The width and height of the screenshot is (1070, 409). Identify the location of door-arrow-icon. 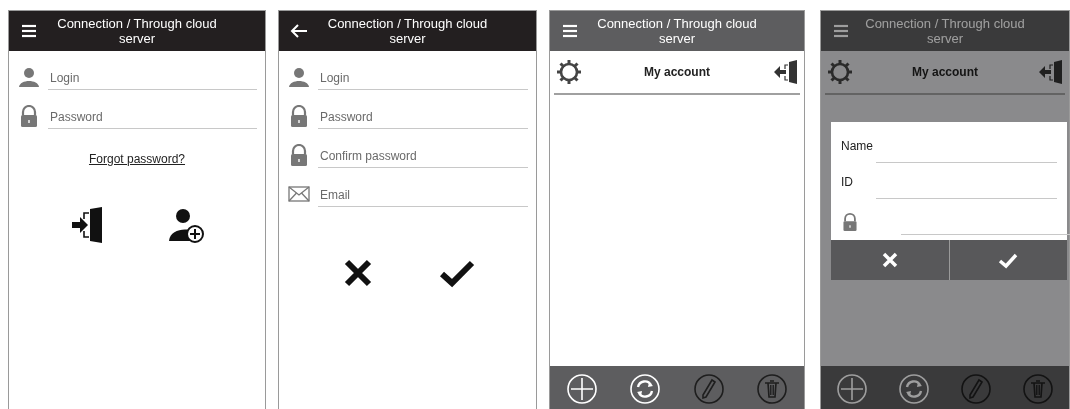
(785, 72).